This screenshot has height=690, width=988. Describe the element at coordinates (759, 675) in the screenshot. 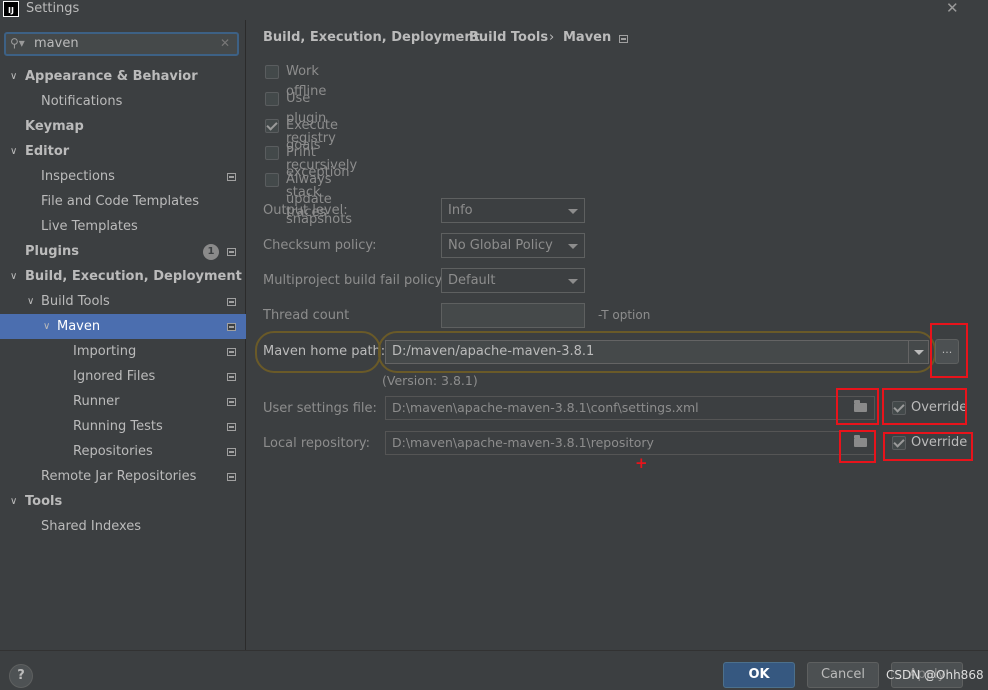

I see `ok-button: OK` at that location.